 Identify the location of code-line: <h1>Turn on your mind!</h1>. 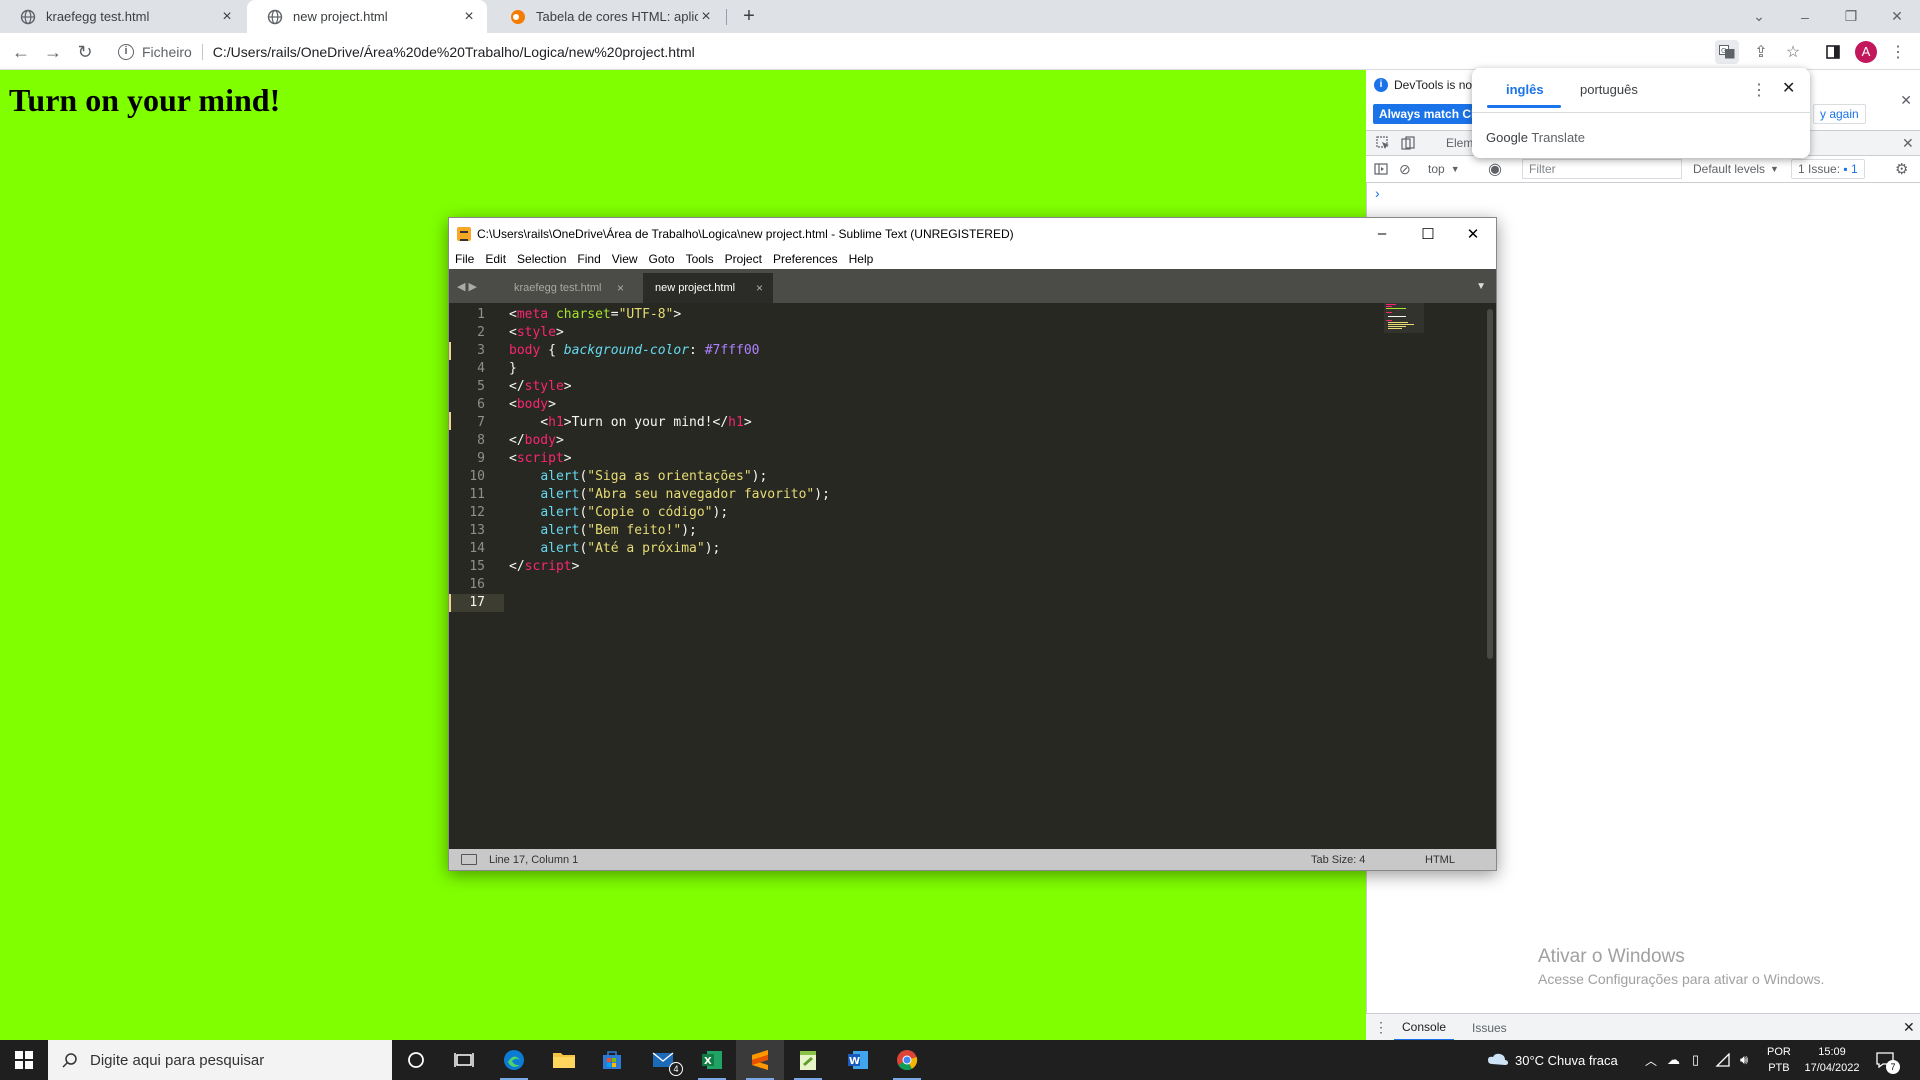
(630, 423).